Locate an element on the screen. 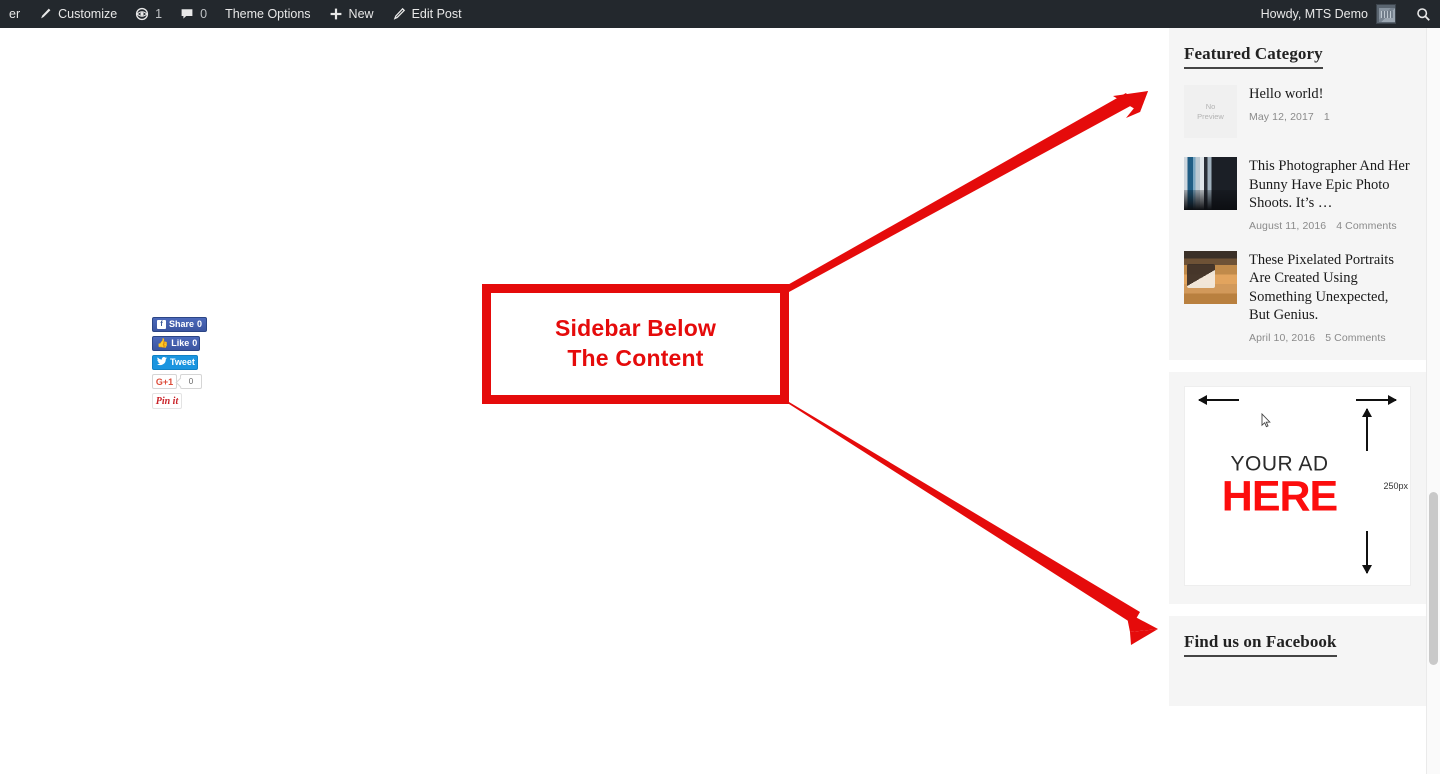  pinterest-pin-button: Pin it is located at coordinates (167, 401).